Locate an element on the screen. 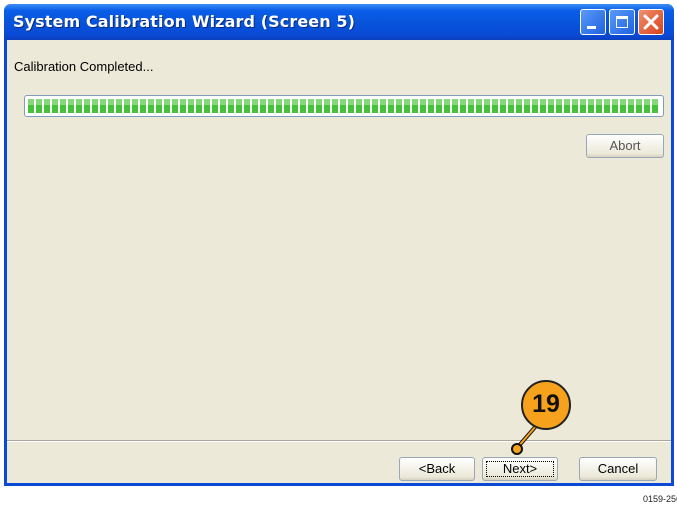 This screenshot has height=506, width=677. cancel-button: Cancel is located at coordinates (618, 469).